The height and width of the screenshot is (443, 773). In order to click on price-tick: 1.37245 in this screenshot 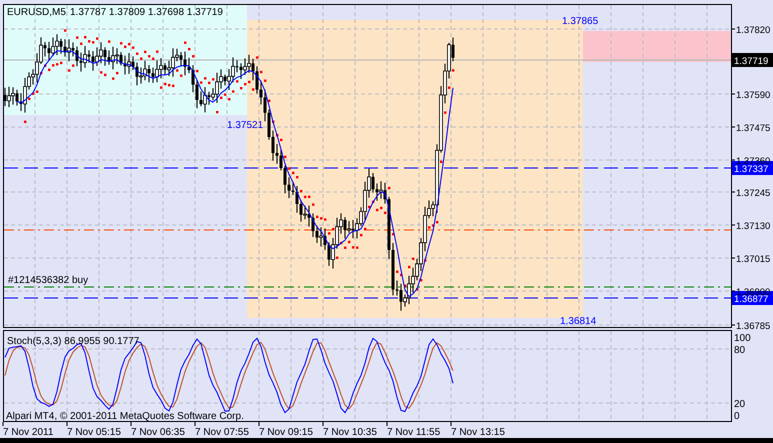, I will do `click(750, 193)`.